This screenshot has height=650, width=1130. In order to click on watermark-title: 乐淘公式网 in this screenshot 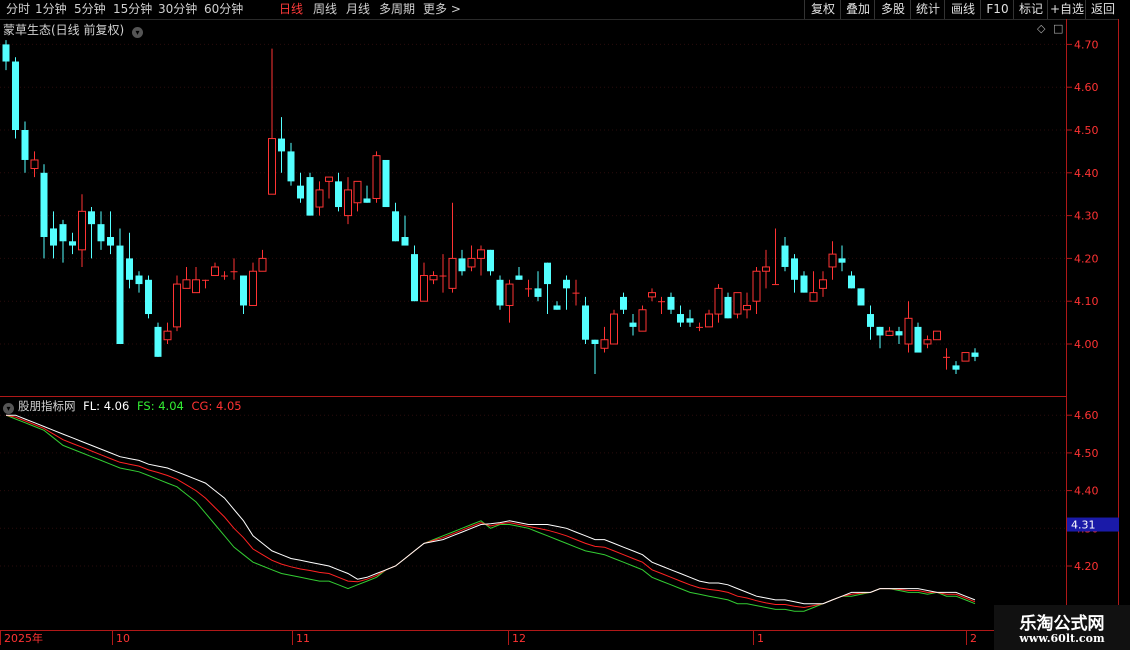, I will do `click(1062, 624)`.